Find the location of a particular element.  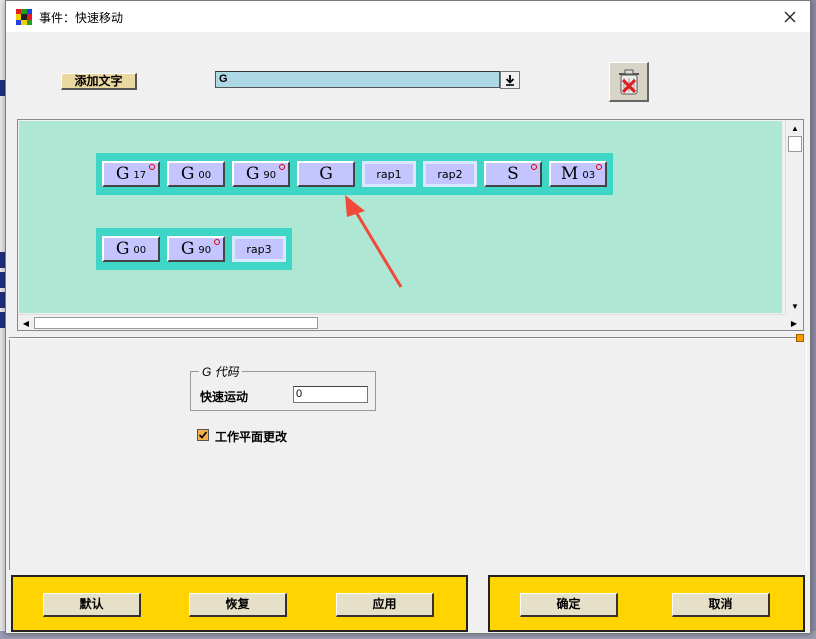

title-bar: 事件：快速移动 is located at coordinates (408, 16).